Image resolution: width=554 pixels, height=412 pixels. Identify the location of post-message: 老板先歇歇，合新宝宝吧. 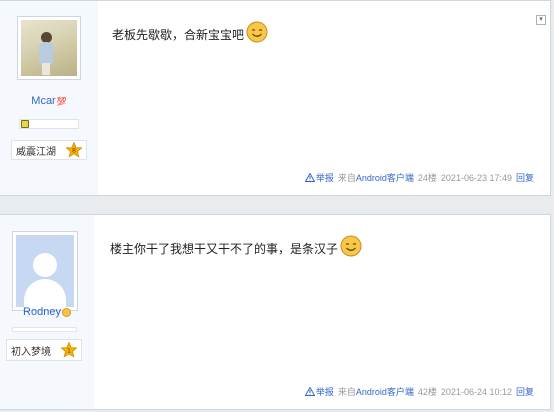
(190, 32).